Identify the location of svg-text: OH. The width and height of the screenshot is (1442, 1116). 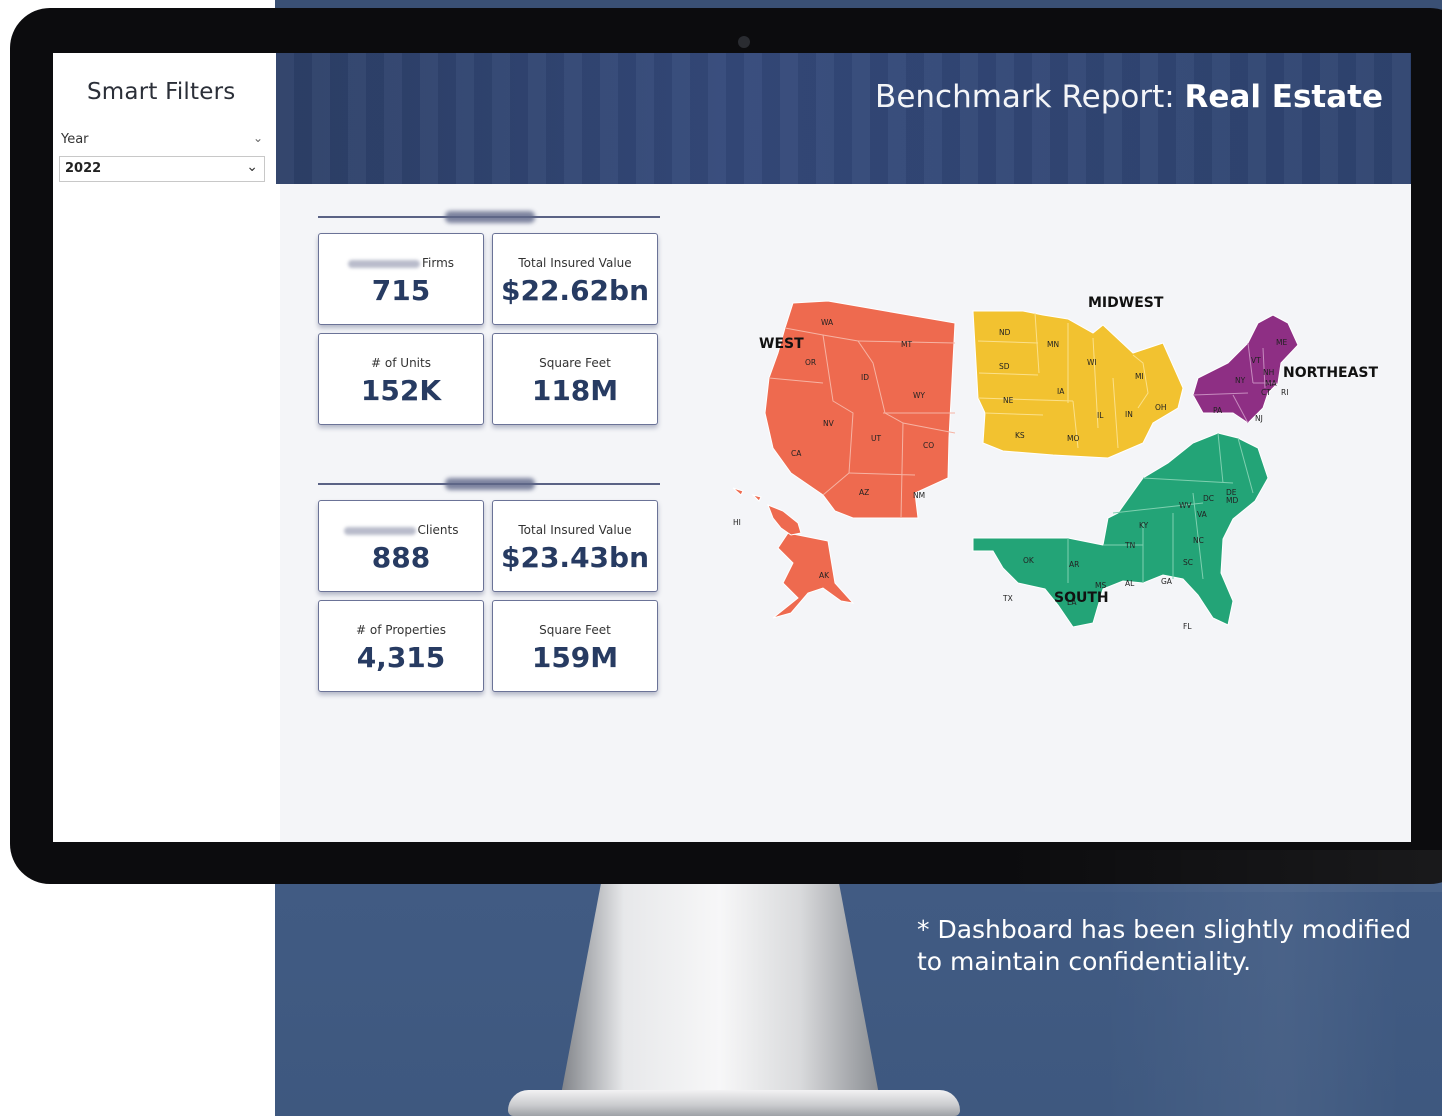
(1161, 407).